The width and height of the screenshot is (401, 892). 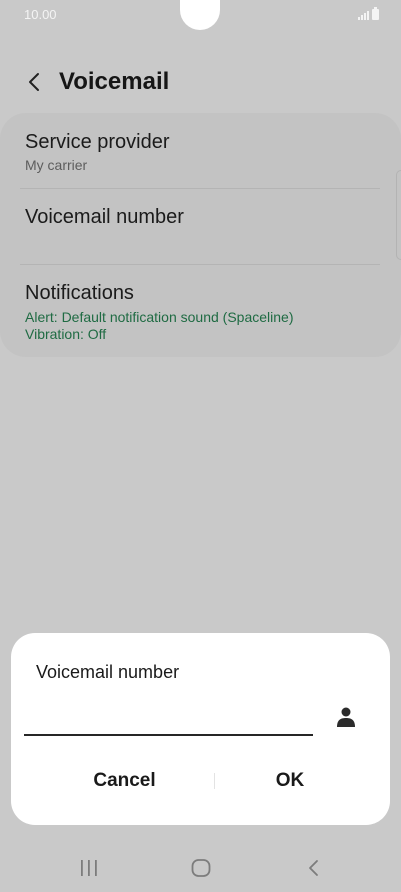 What do you see at coordinates (104, 217) in the screenshot?
I see `setting-title: Voicemail number` at bounding box center [104, 217].